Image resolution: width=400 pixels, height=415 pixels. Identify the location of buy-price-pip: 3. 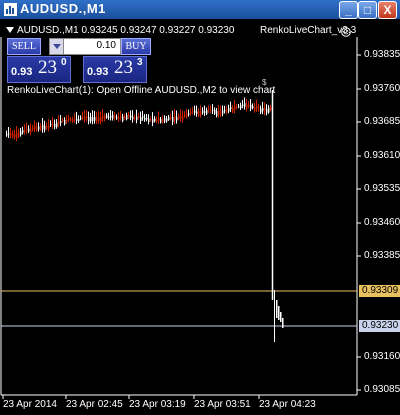
(140, 62).